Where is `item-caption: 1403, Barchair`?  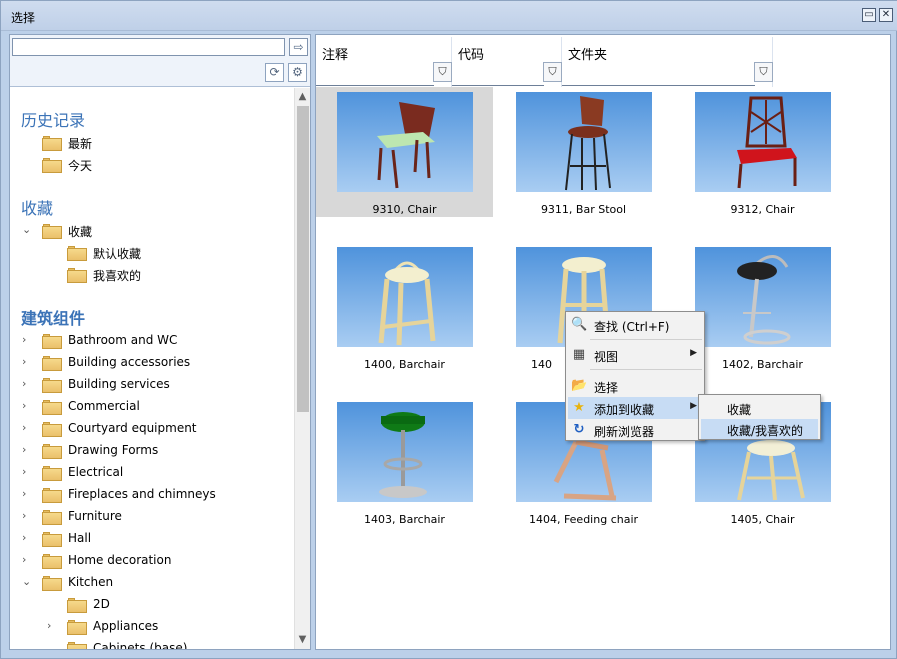 item-caption: 1403, Barchair is located at coordinates (404, 519).